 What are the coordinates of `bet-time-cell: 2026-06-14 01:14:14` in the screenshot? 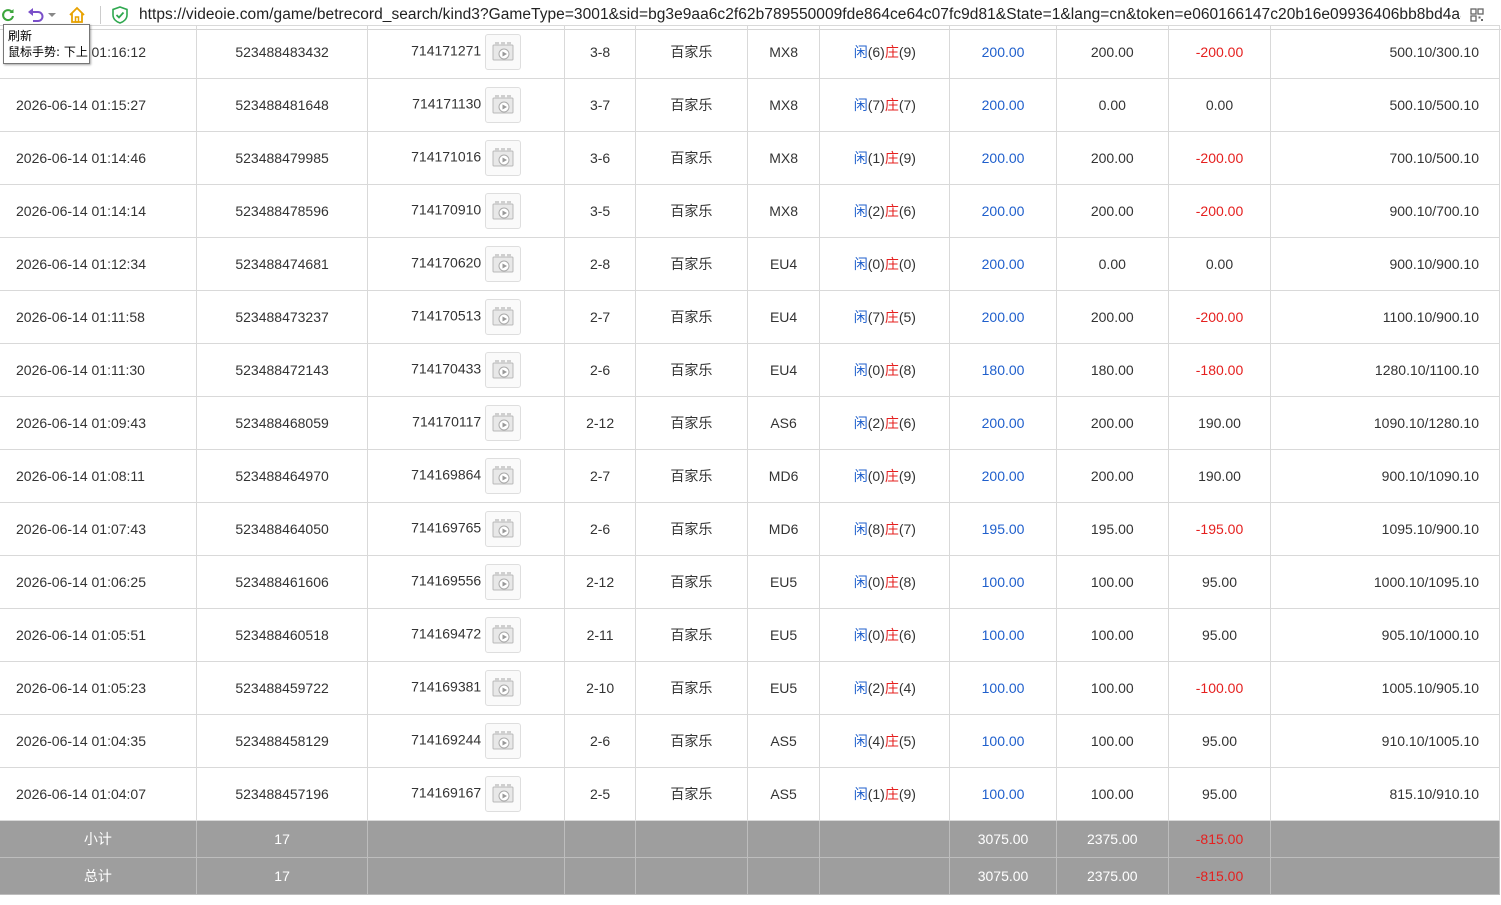 It's located at (98, 211).